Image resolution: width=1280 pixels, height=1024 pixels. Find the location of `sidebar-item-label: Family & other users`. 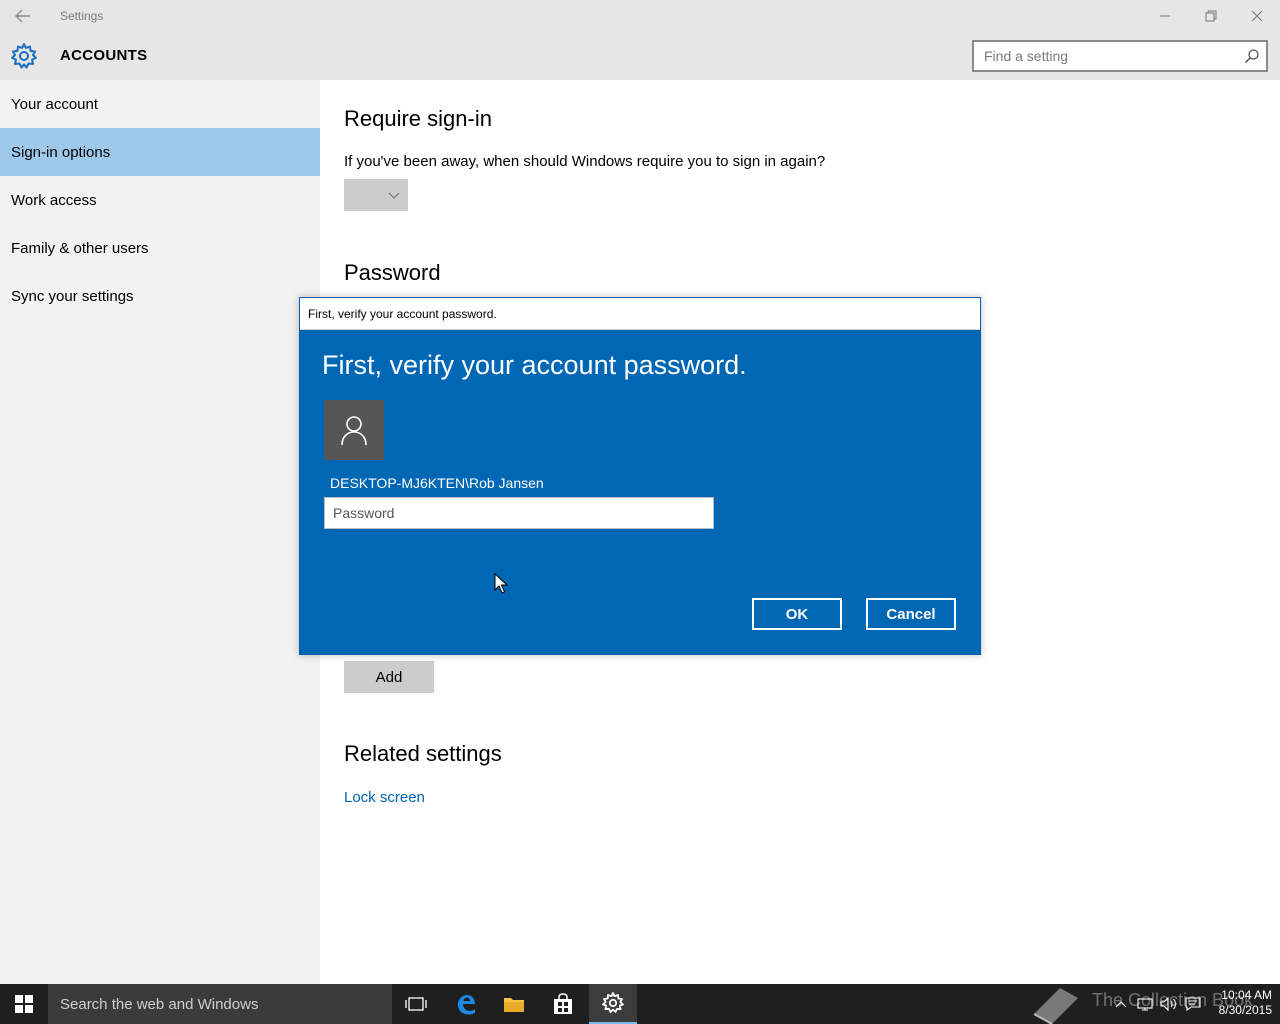

sidebar-item-label: Family & other users is located at coordinates (80, 248).